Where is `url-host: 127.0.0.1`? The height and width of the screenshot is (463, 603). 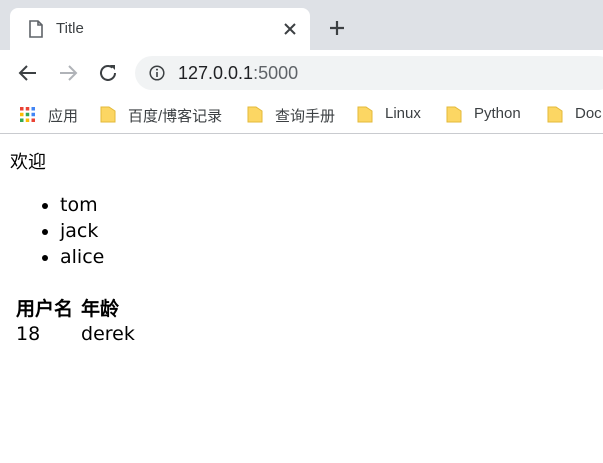
url-host: 127.0.0.1 is located at coordinates (216, 73).